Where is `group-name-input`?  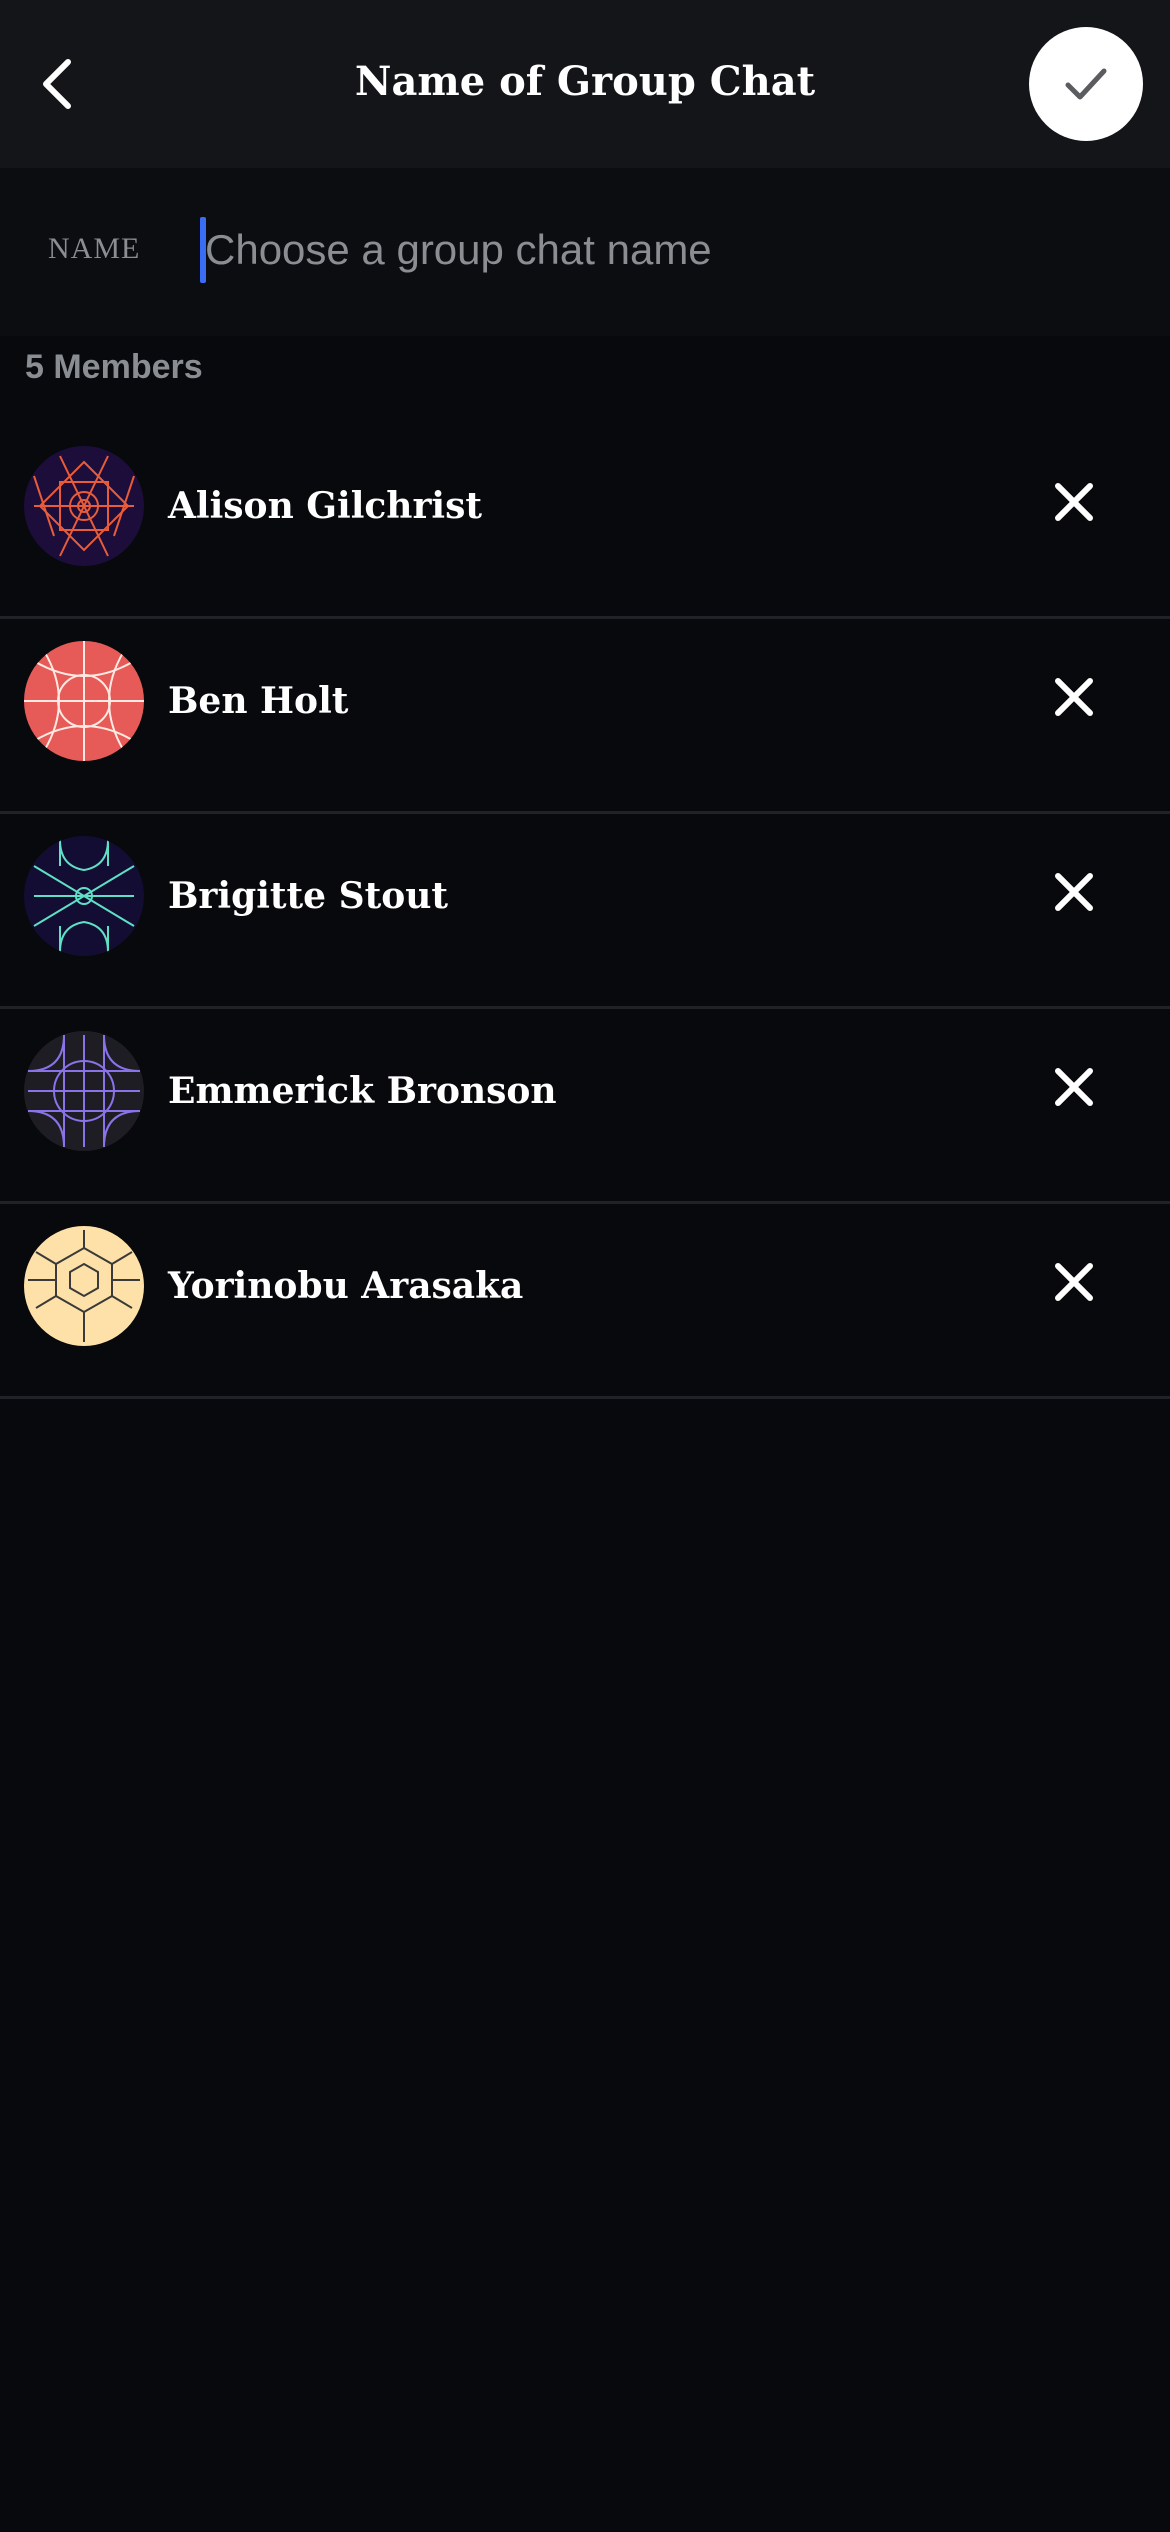 group-name-input is located at coordinates (665, 250).